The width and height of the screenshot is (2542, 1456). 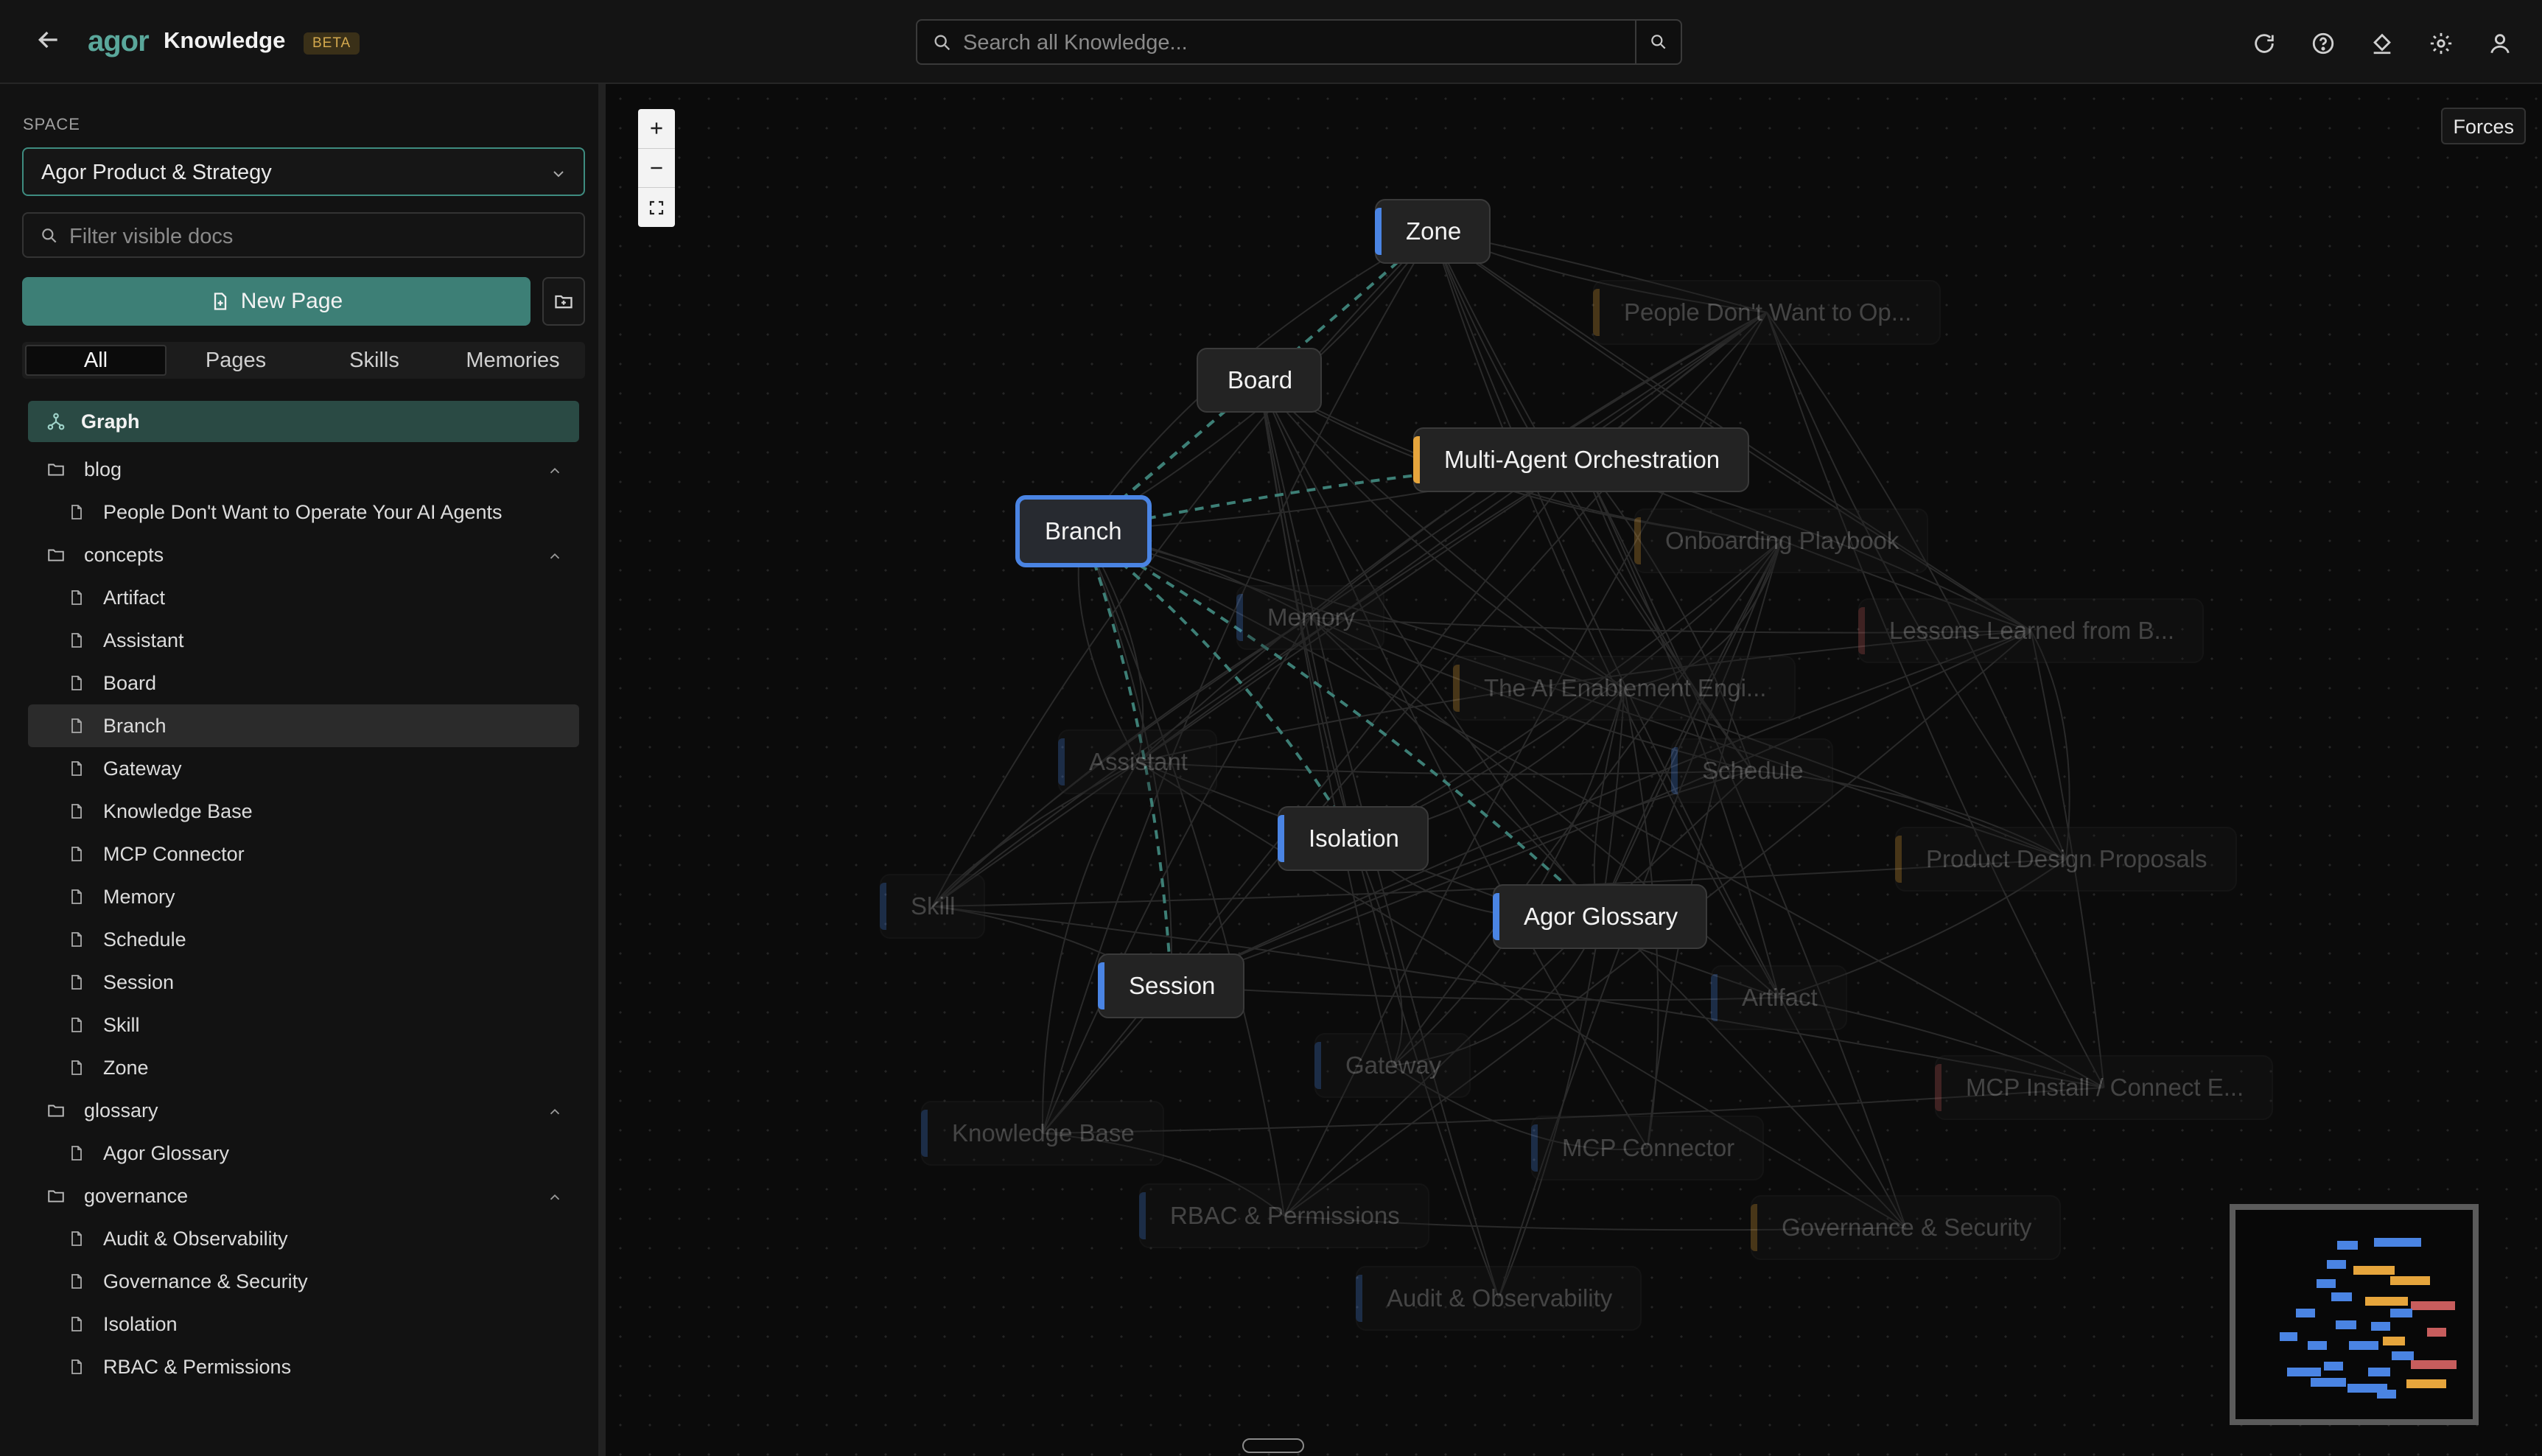 What do you see at coordinates (1171, 985) in the screenshot?
I see `graph-node-session: Session` at bounding box center [1171, 985].